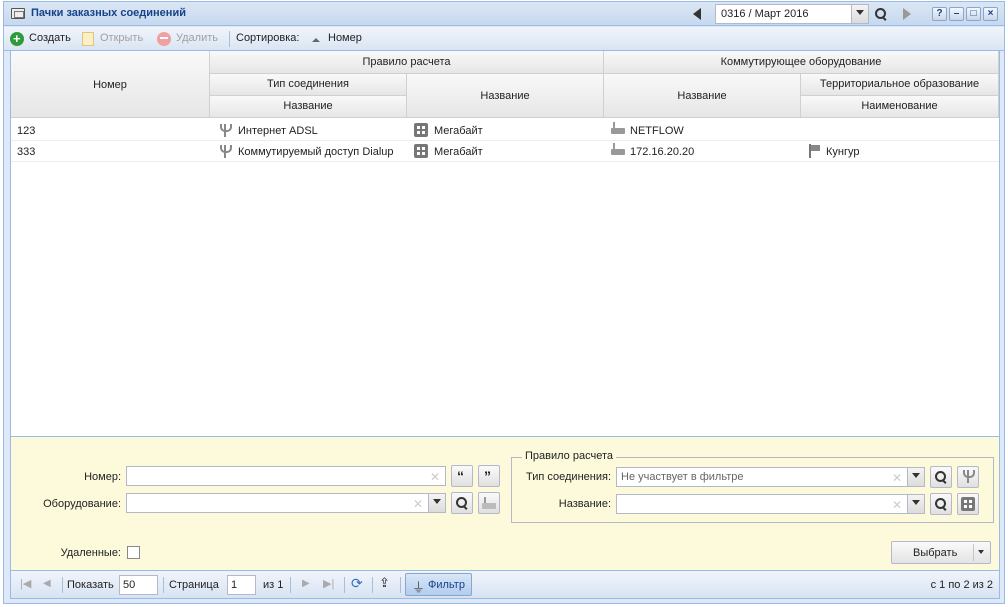 This screenshot has width=1008, height=607. Describe the element at coordinates (657, 131) in the screenshot. I see `cell-equipment: NETFLOW` at that location.